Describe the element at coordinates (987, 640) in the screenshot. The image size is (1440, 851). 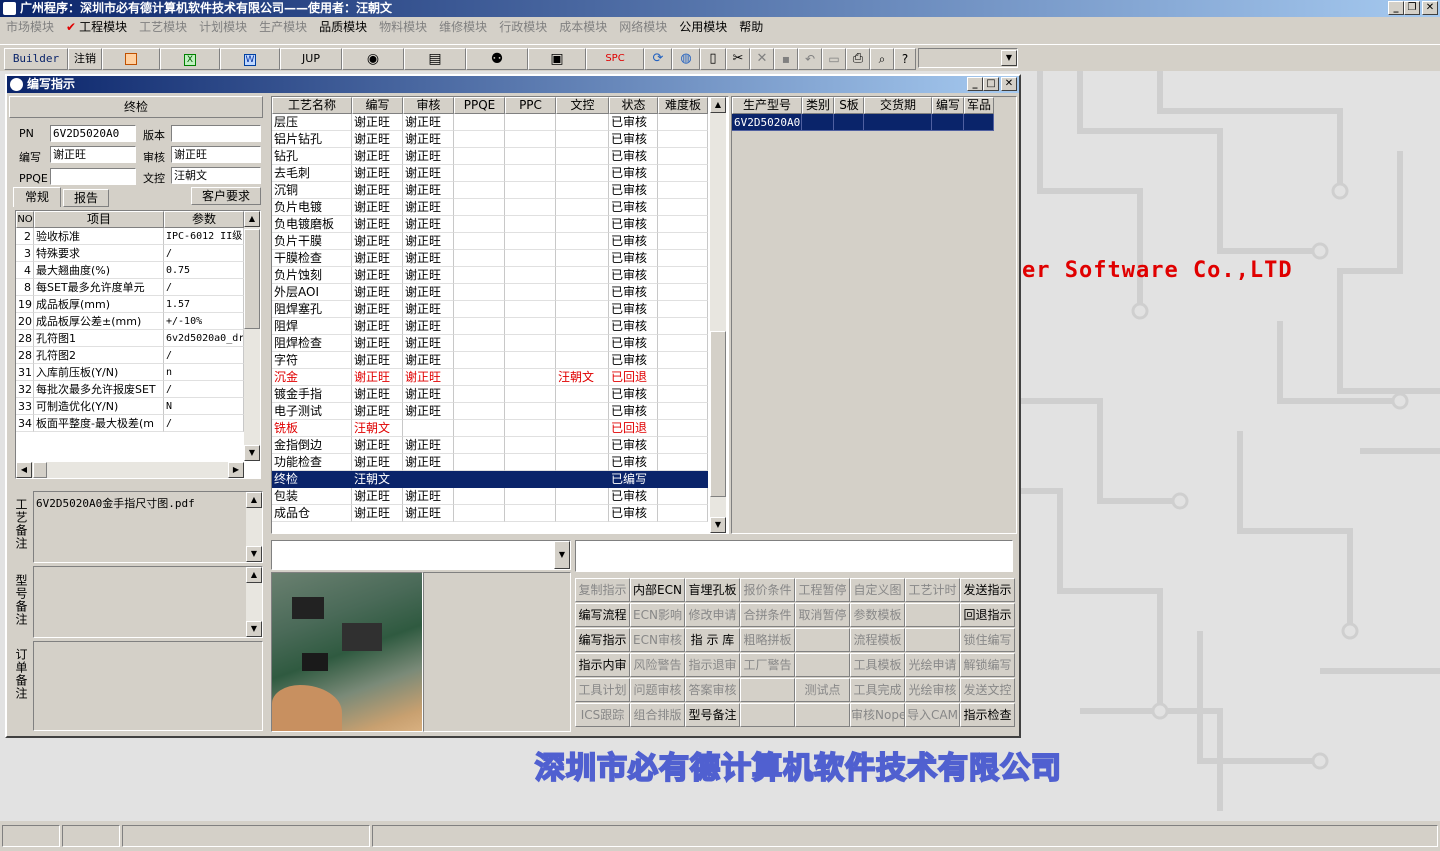
I see `action-button: 锁住编写` at that location.